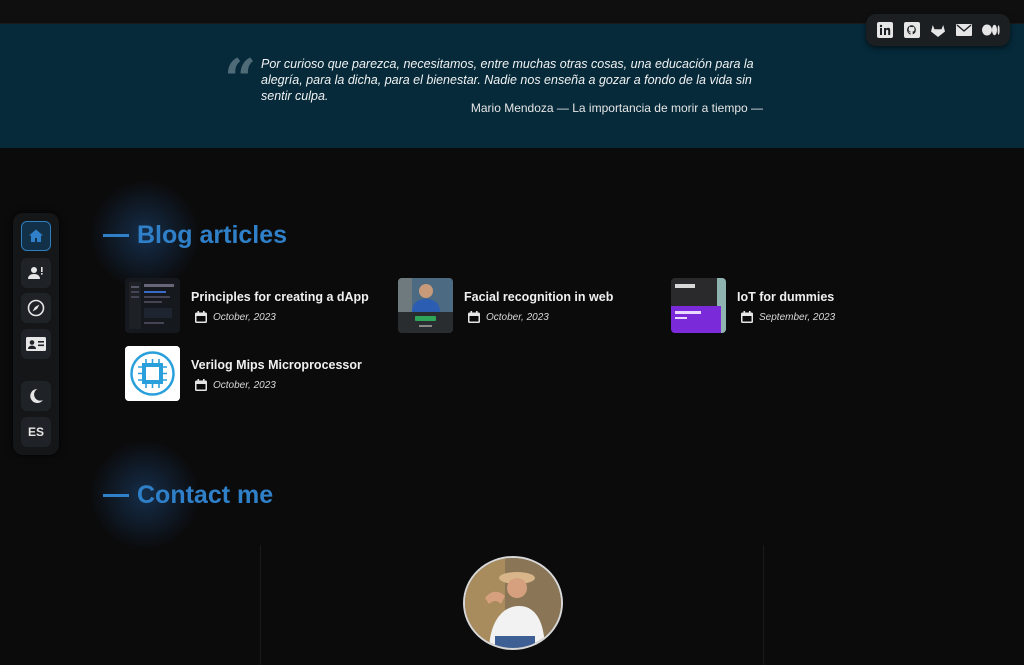  I want to click on medium-icon, so click(990, 30).